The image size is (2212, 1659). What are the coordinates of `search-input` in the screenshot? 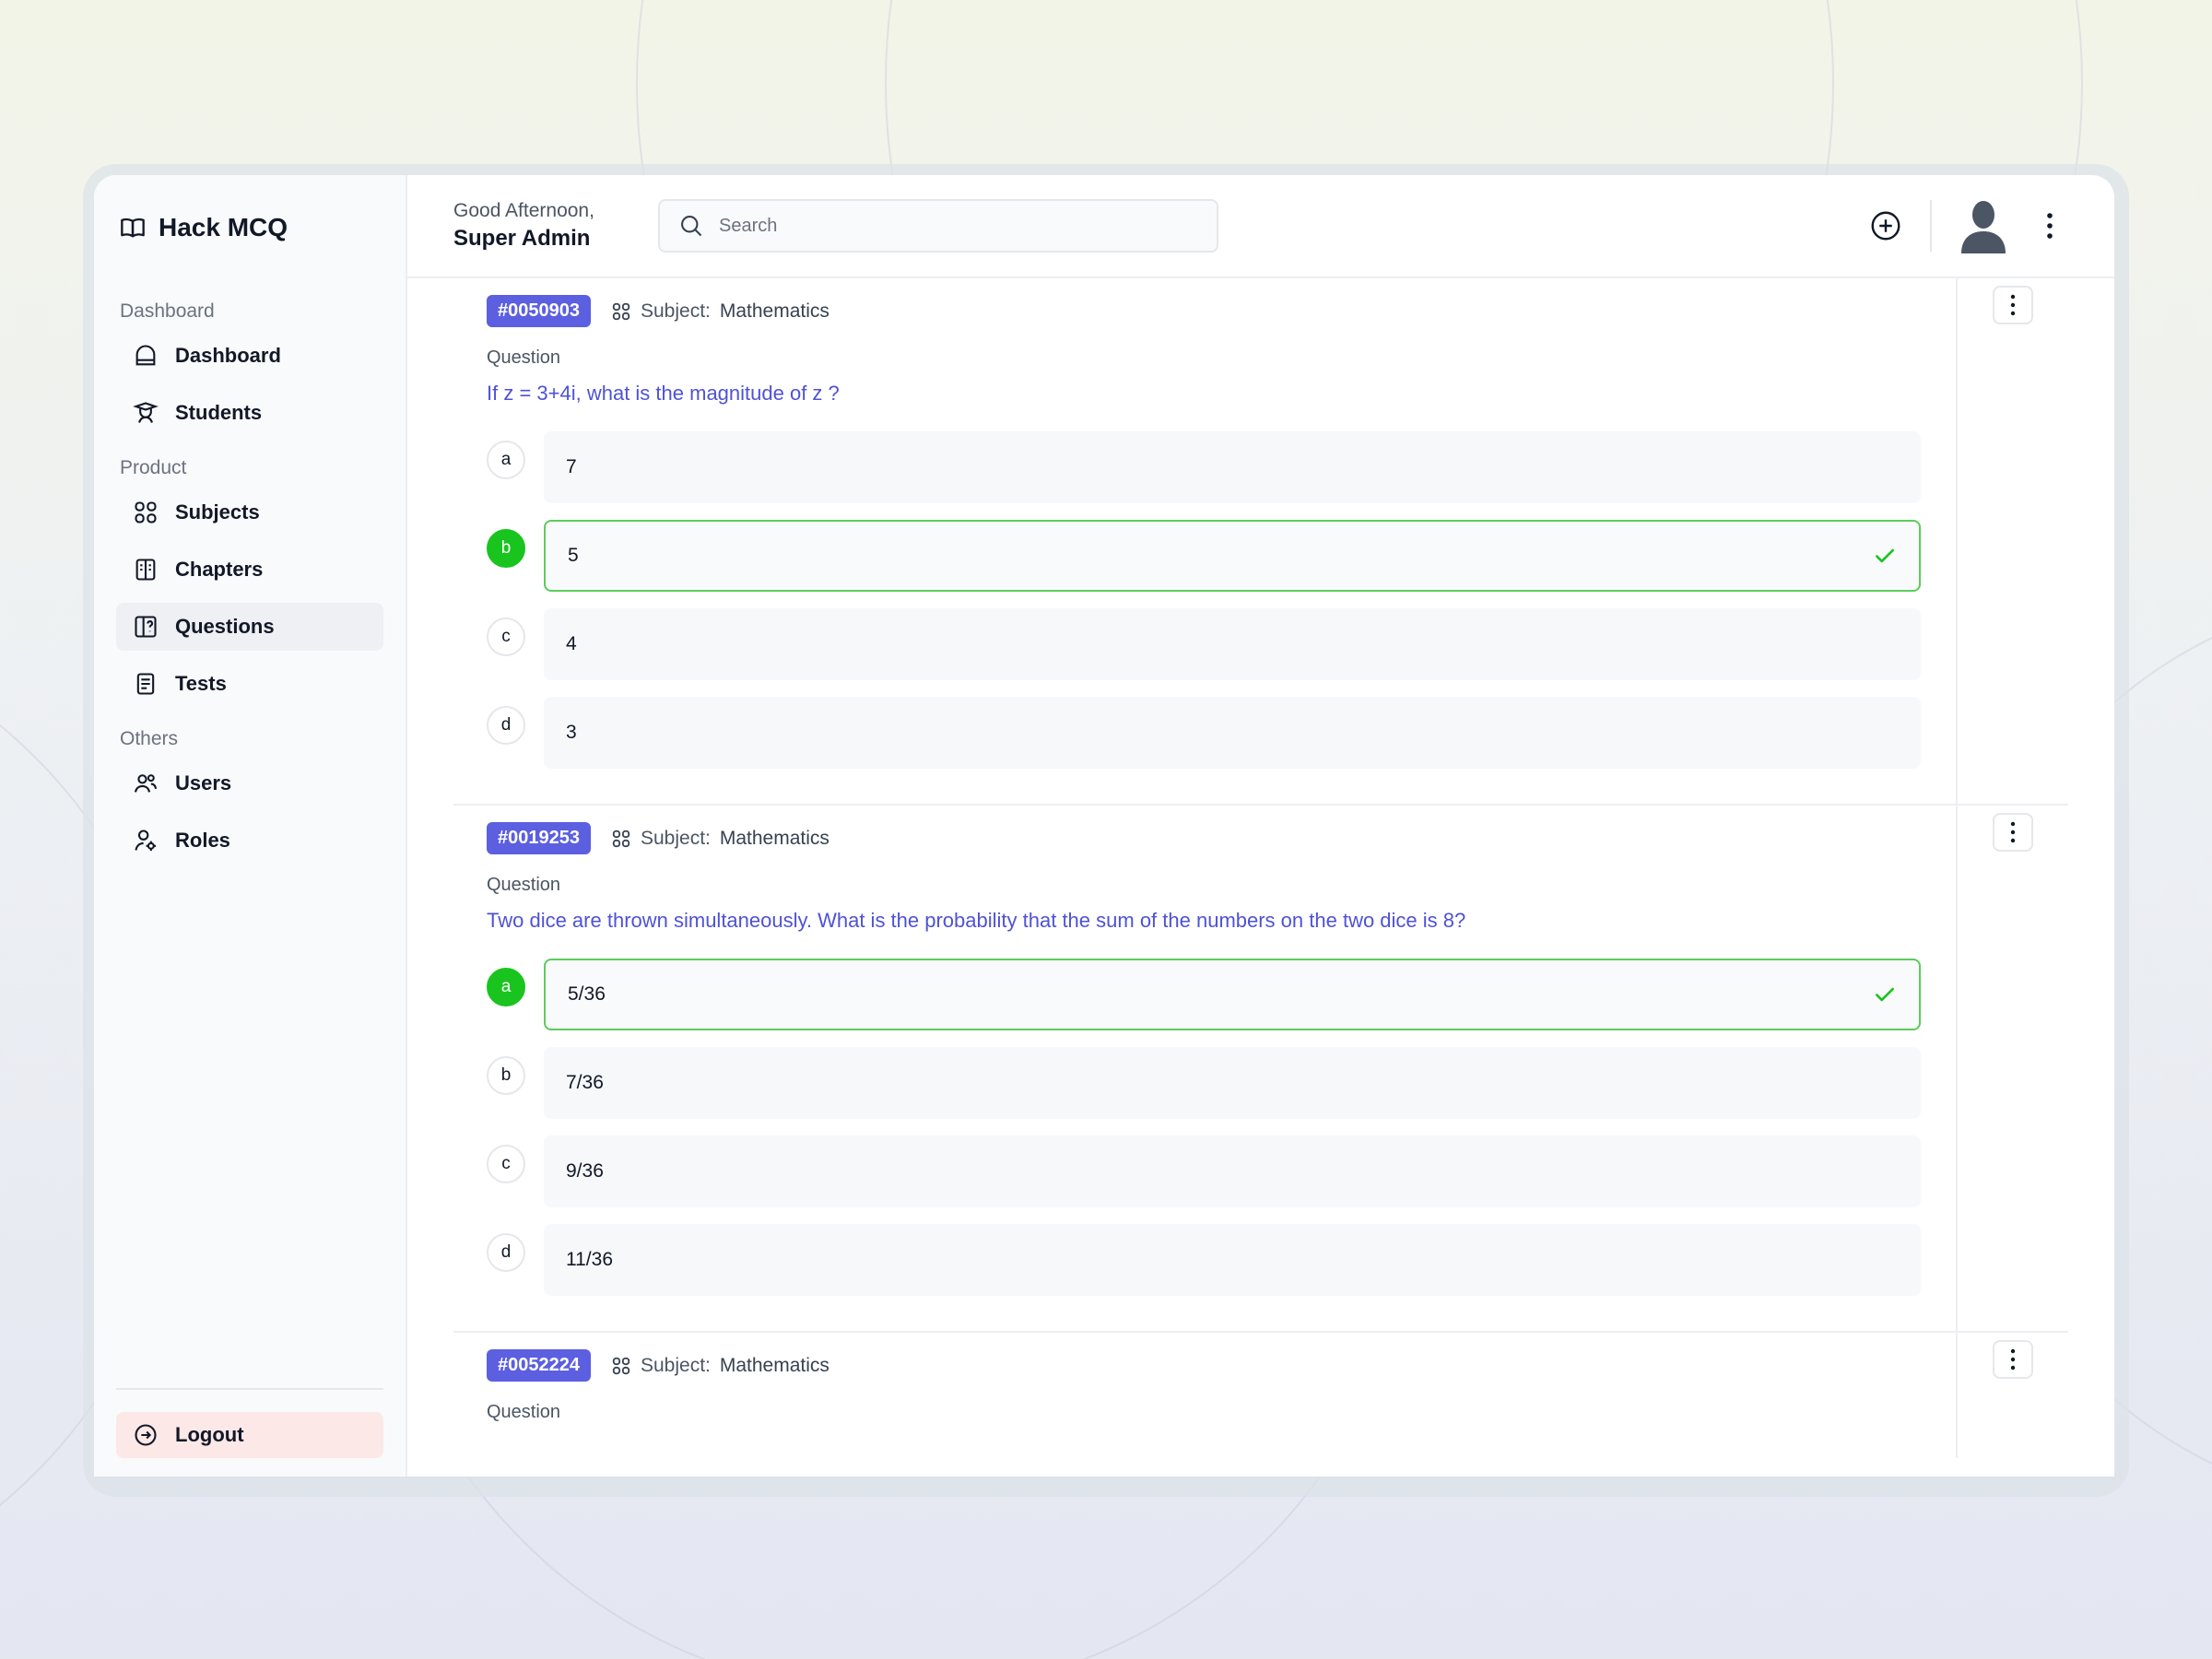 It's located at (958, 226).